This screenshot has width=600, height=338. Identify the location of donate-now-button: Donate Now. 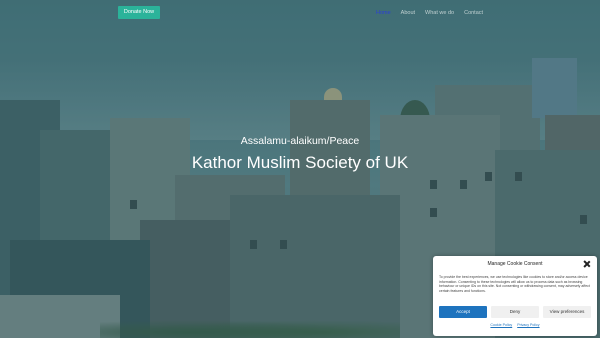
(139, 12).